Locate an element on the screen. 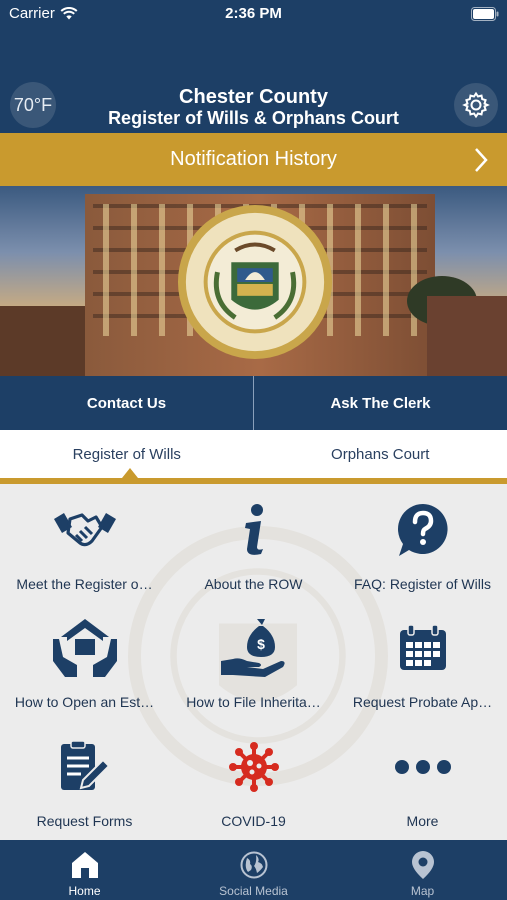 The image size is (507, 900). status-time: 2:36 PM is located at coordinates (253, 13).